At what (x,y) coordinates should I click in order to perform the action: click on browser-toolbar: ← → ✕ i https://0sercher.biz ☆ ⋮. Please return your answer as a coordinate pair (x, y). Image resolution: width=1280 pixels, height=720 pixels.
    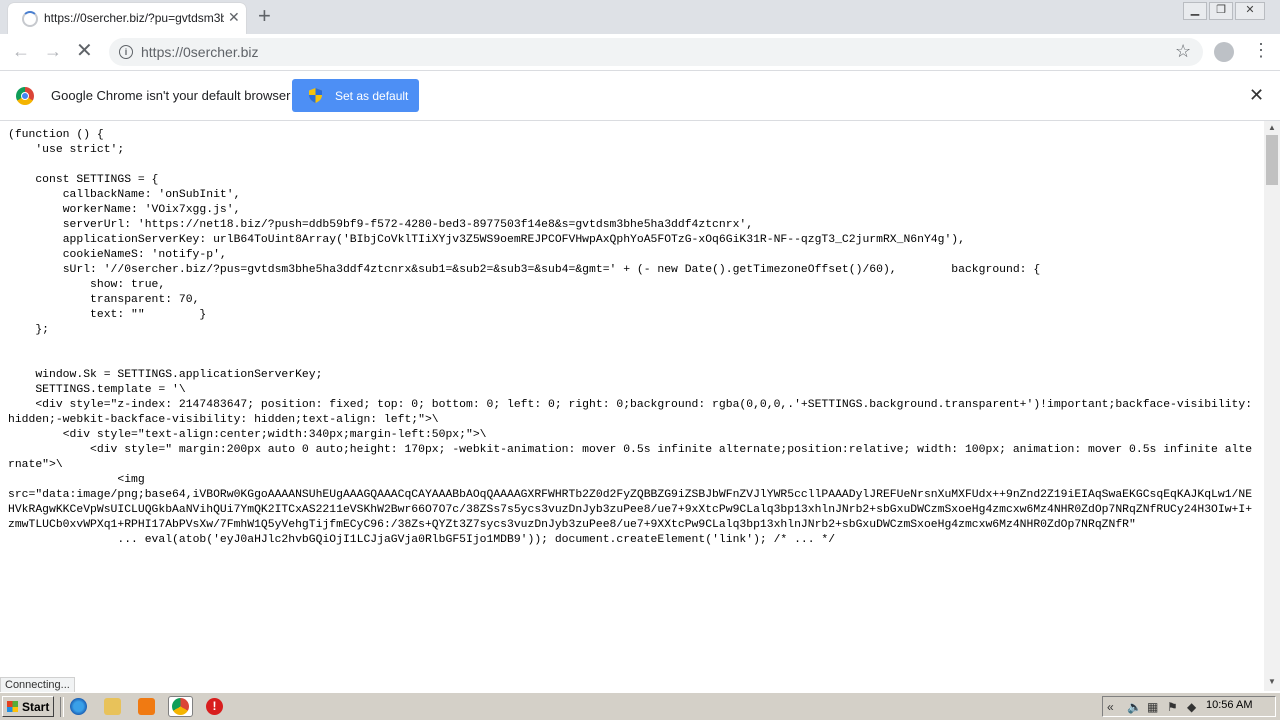
    Looking at the image, I should click on (640, 52).